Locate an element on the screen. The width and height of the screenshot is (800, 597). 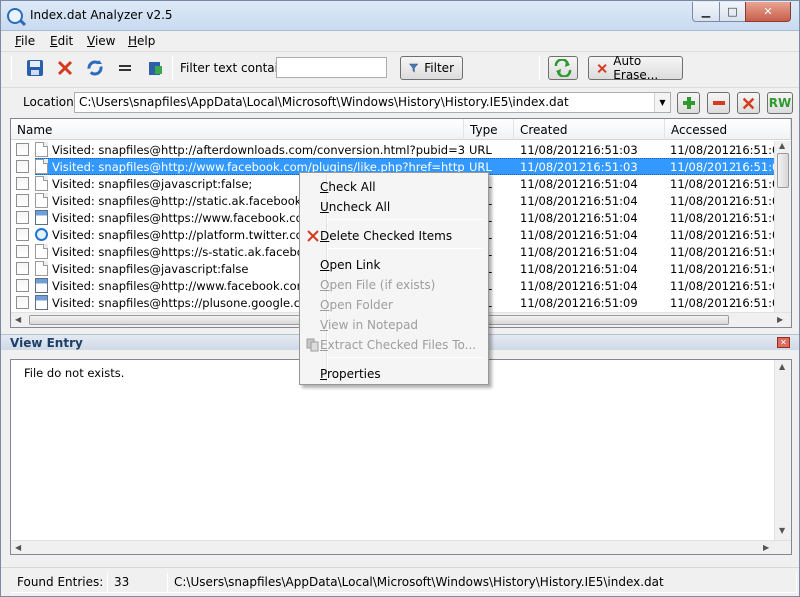
panel-close-button: ✕ is located at coordinates (783, 342).